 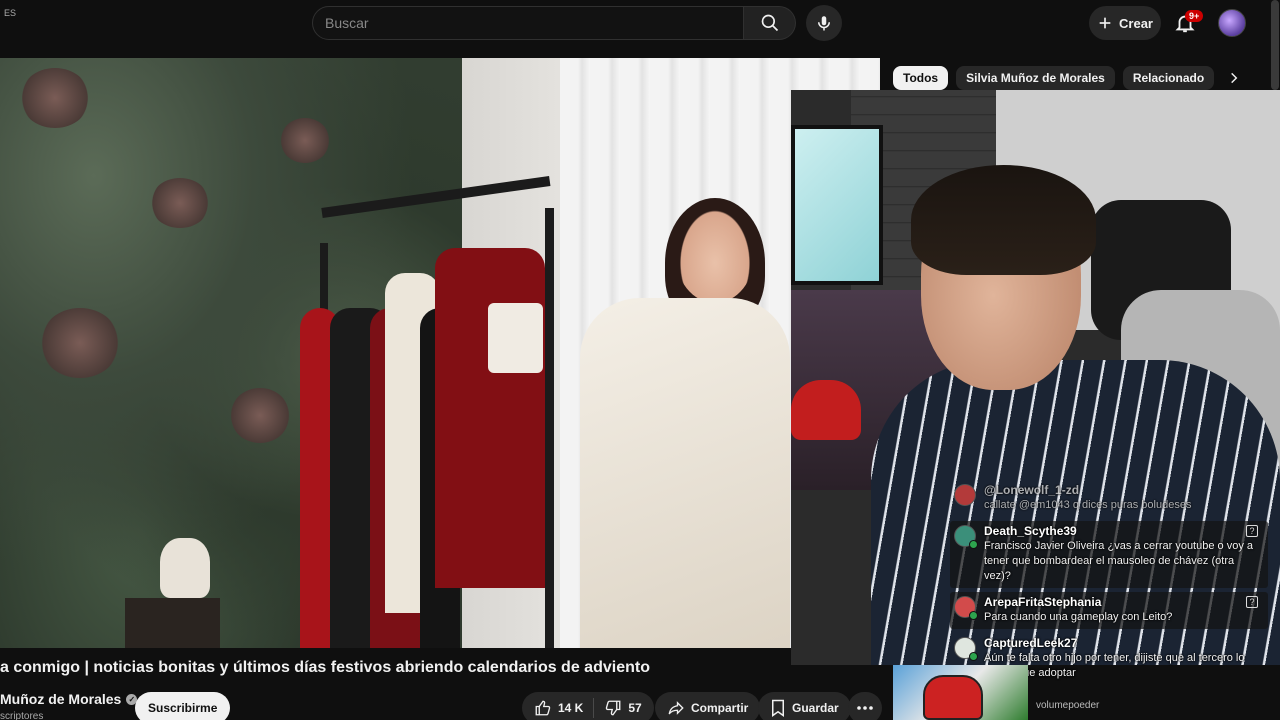 I want to click on like-button: 14 K, so click(x=558, y=708).